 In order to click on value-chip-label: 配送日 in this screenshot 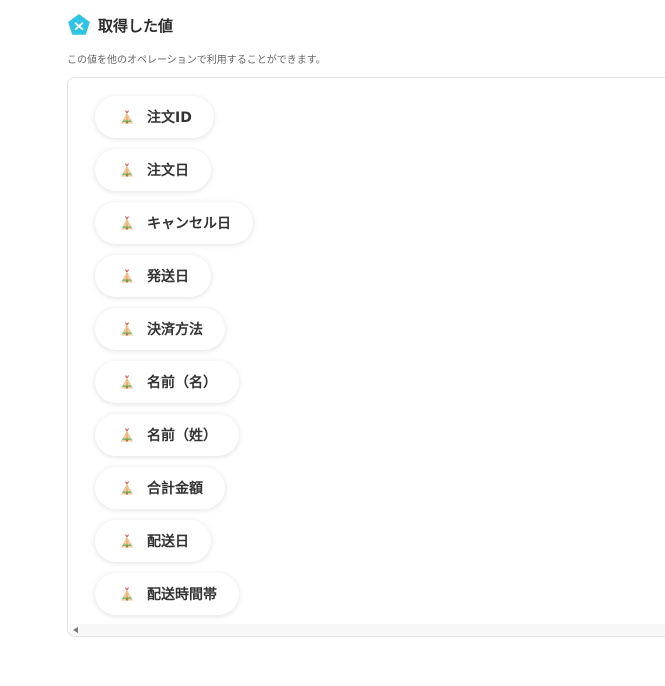, I will do `click(168, 542)`.